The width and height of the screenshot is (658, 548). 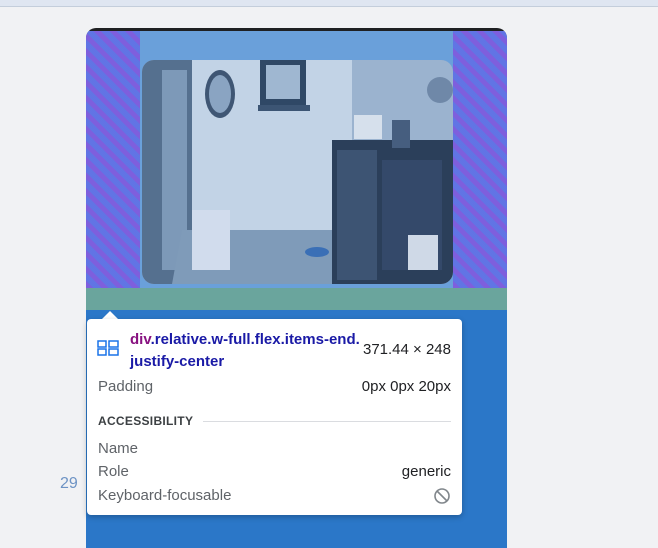 What do you see at coordinates (274, 386) in the screenshot?
I see `padding-row: Padding 0px 0px 20px` at bounding box center [274, 386].